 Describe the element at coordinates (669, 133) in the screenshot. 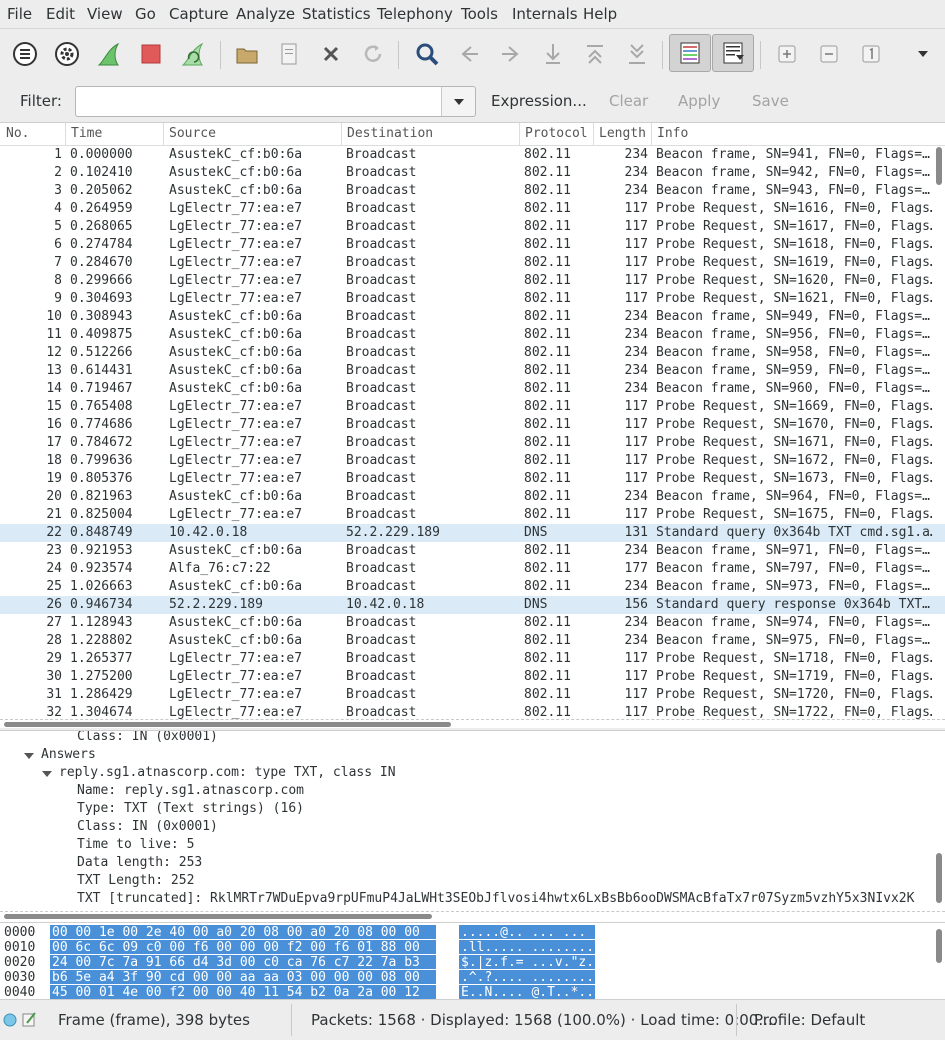

I see `column-header-info: Info` at that location.